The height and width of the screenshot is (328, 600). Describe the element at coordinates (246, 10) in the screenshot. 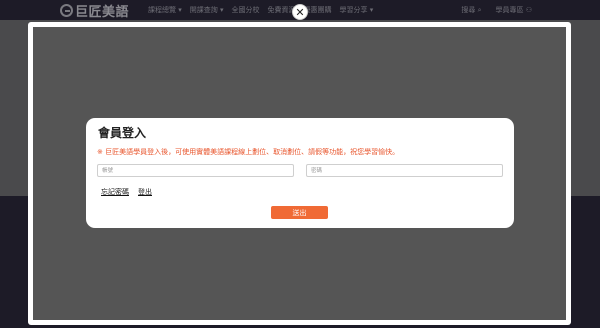

I see `nav-item-branches: 全國分校` at that location.